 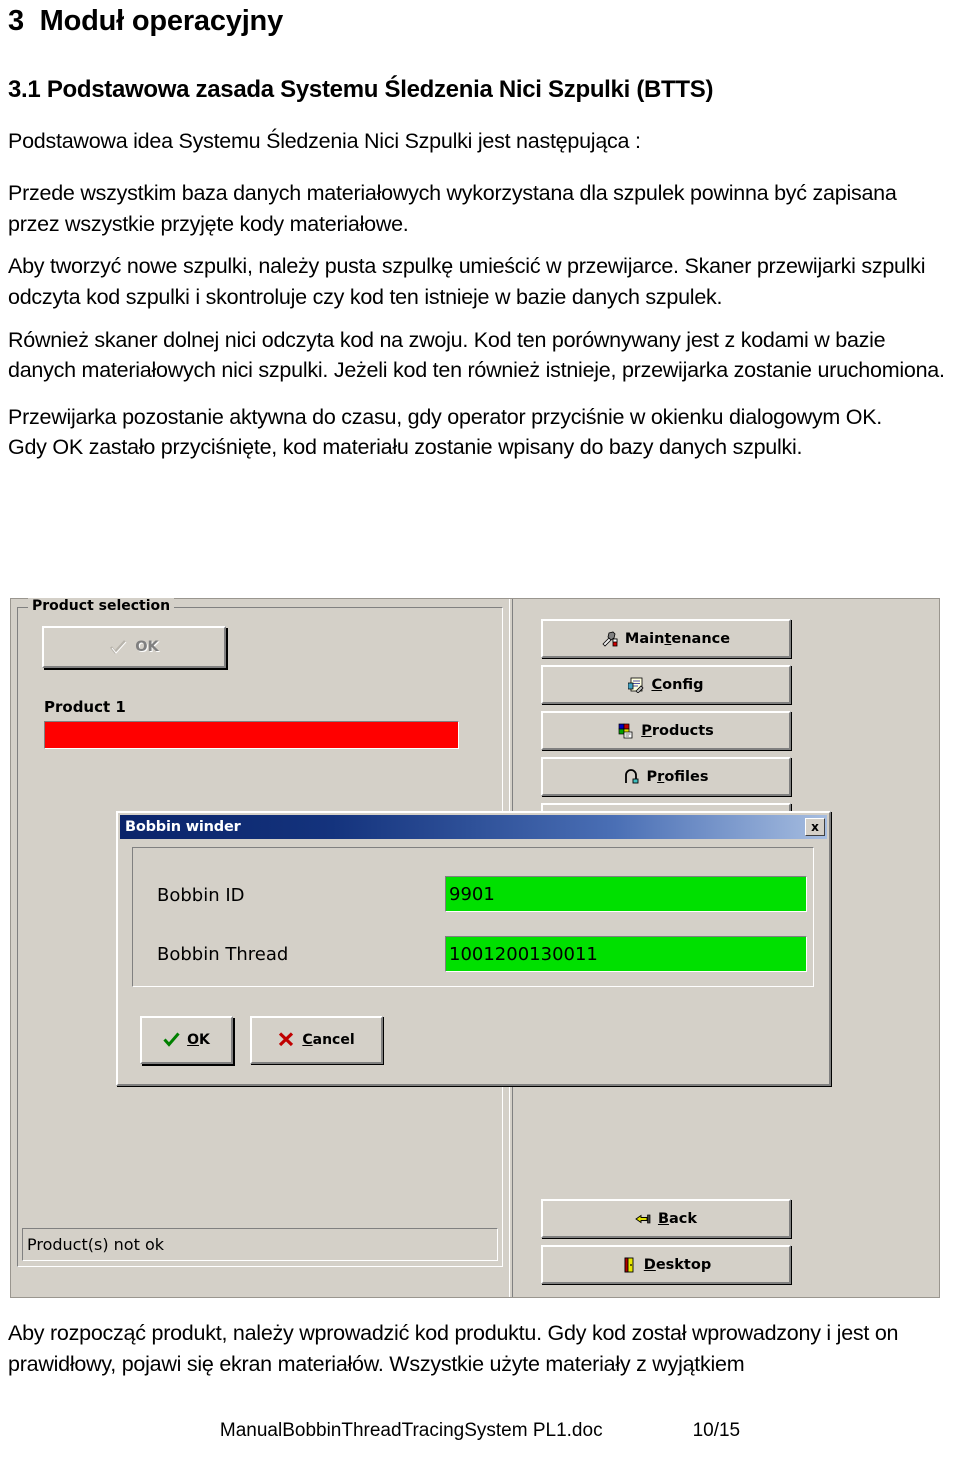 I want to click on dialog-cancel-label: Cancel, so click(x=328, y=1040).